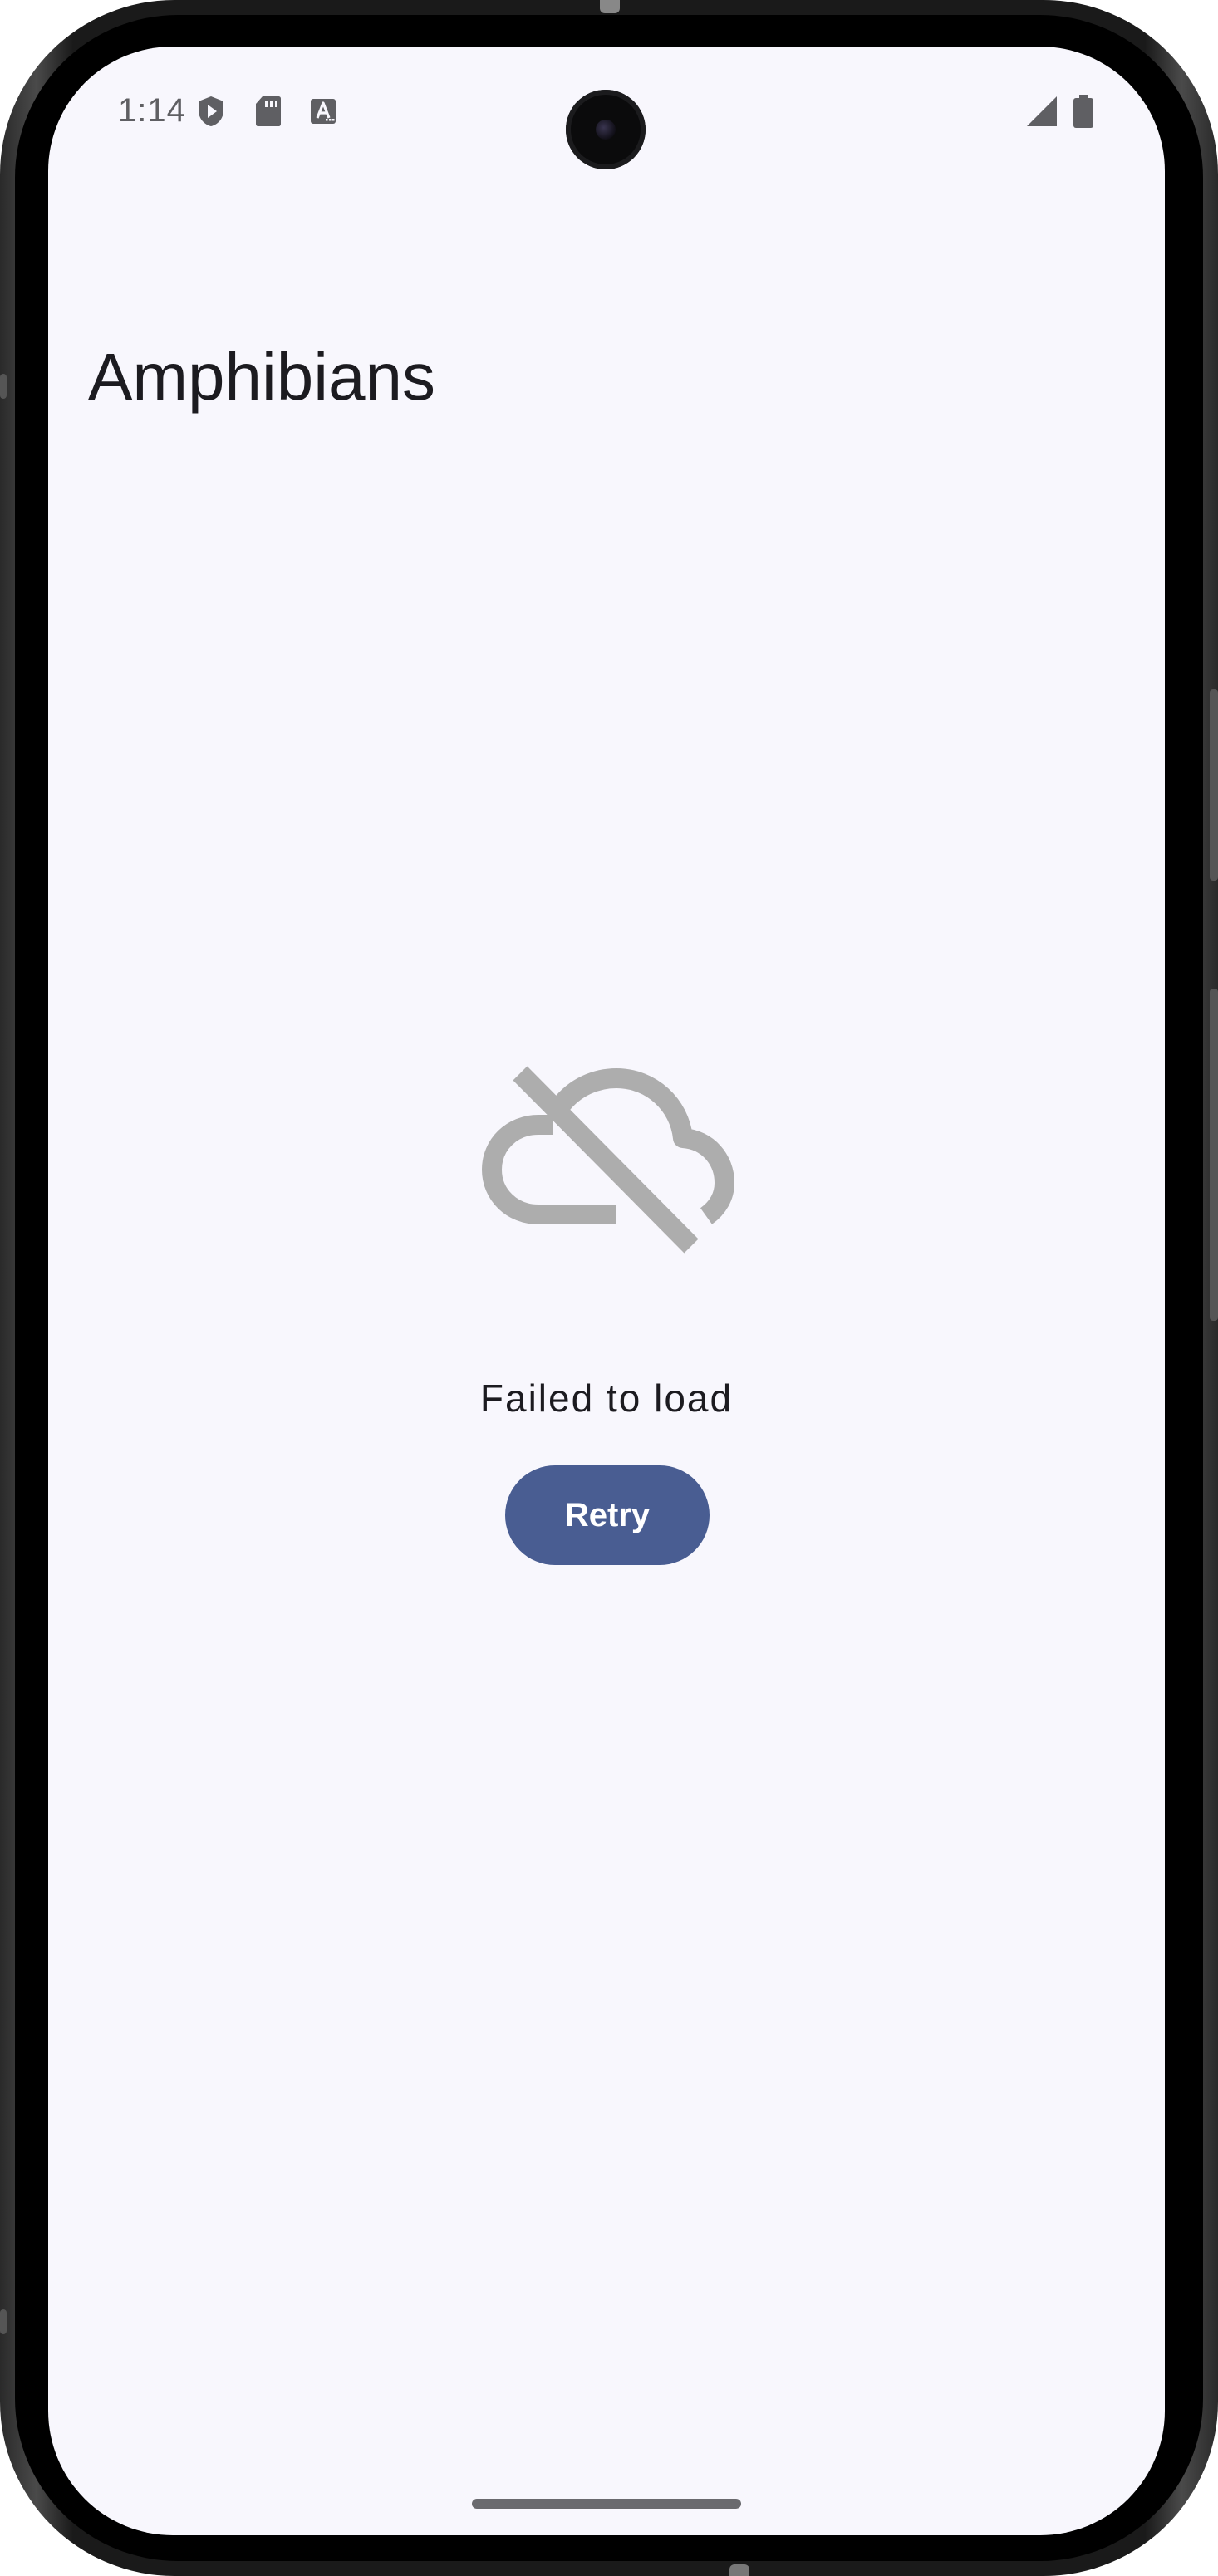 The height and width of the screenshot is (2576, 1218). Describe the element at coordinates (610, 6) in the screenshot. I see `device-top-detail` at that location.